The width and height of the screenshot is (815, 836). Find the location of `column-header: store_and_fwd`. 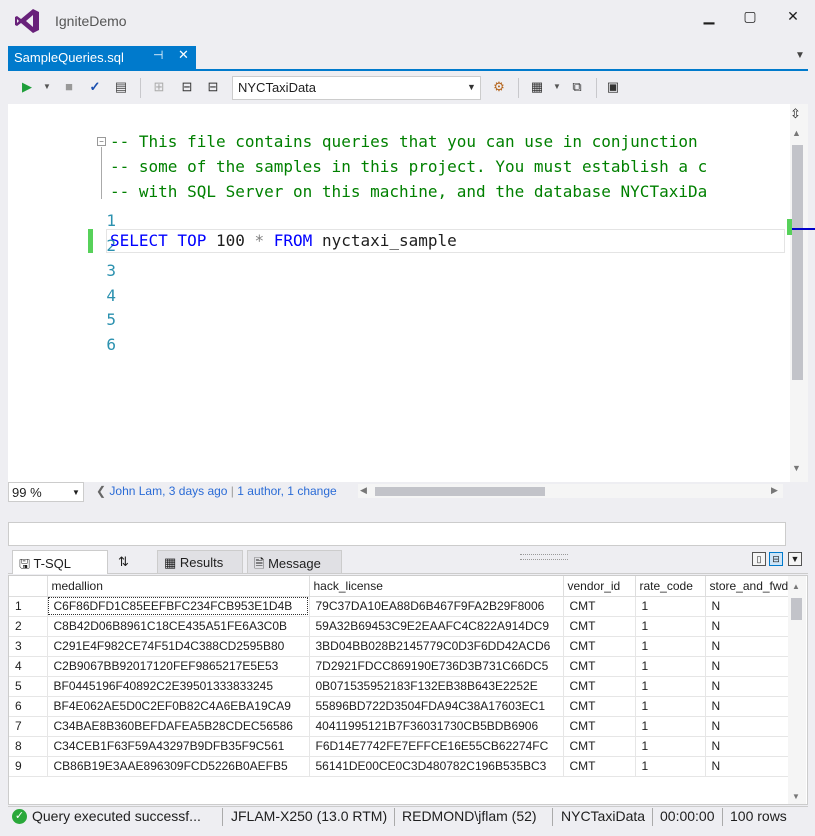

column-header: store_and_fwd is located at coordinates (750, 586).